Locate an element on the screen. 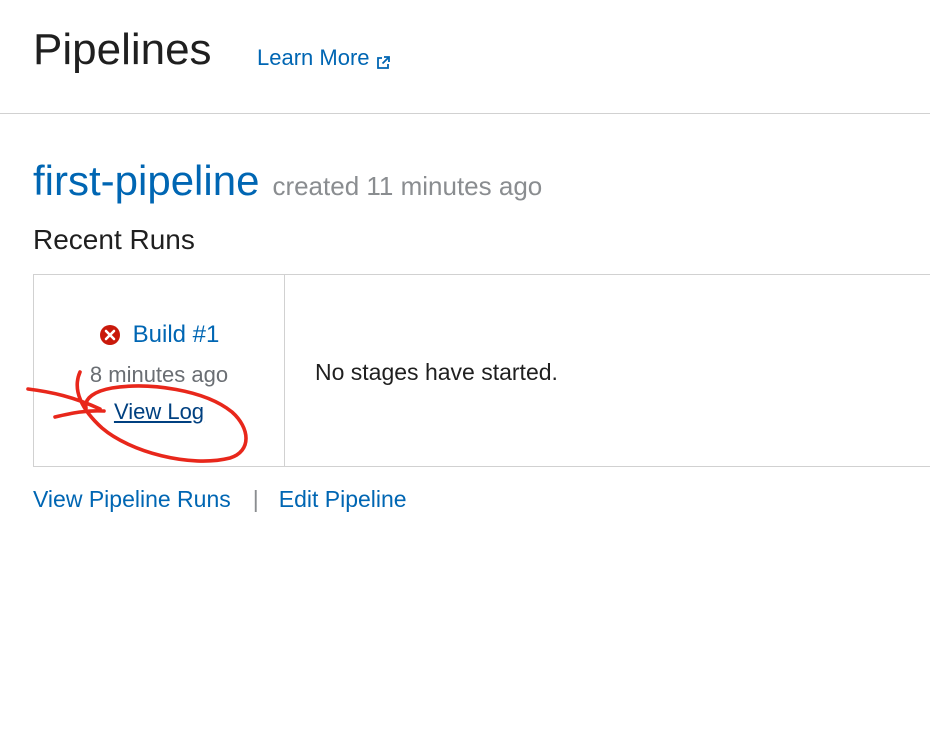 The height and width of the screenshot is (730, 930). stages-message: No stages have started. is located at coordinates (436, 372).